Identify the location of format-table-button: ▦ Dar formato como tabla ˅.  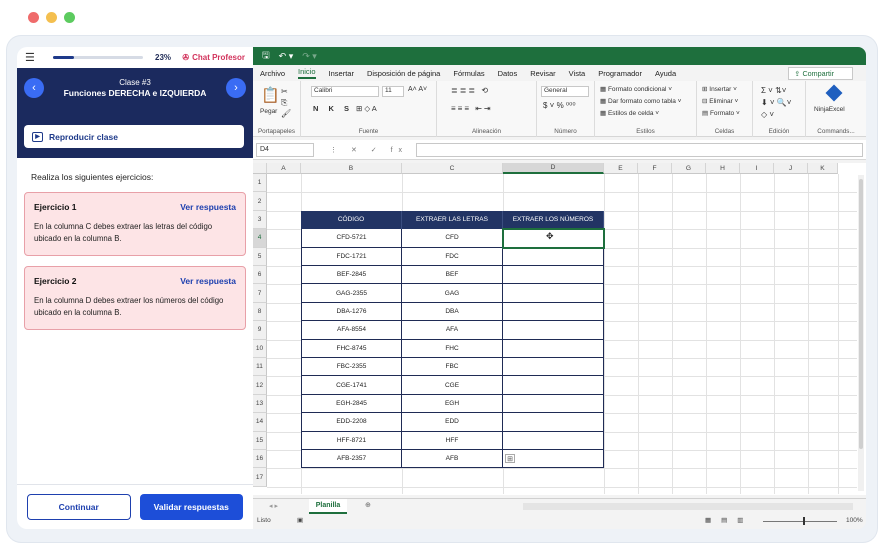
(640, 101).